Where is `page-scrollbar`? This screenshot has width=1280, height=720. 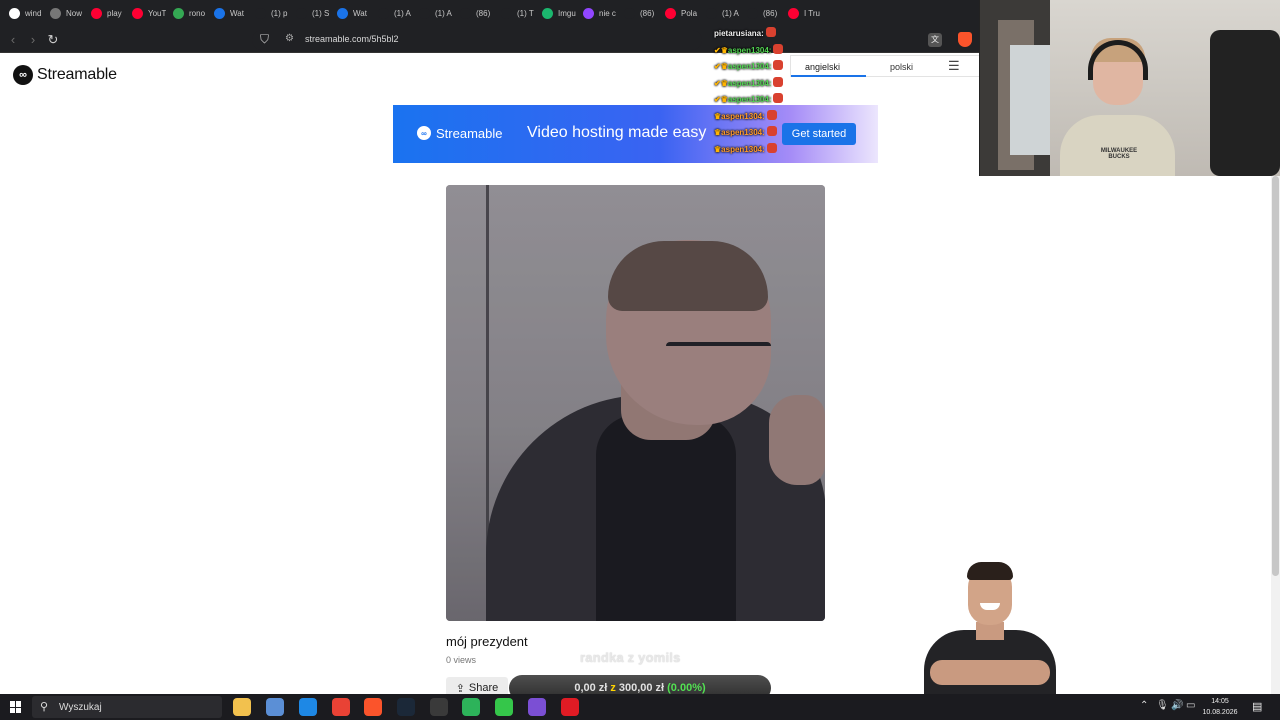 page-scrollbar is located at coordinates (1275, 435).